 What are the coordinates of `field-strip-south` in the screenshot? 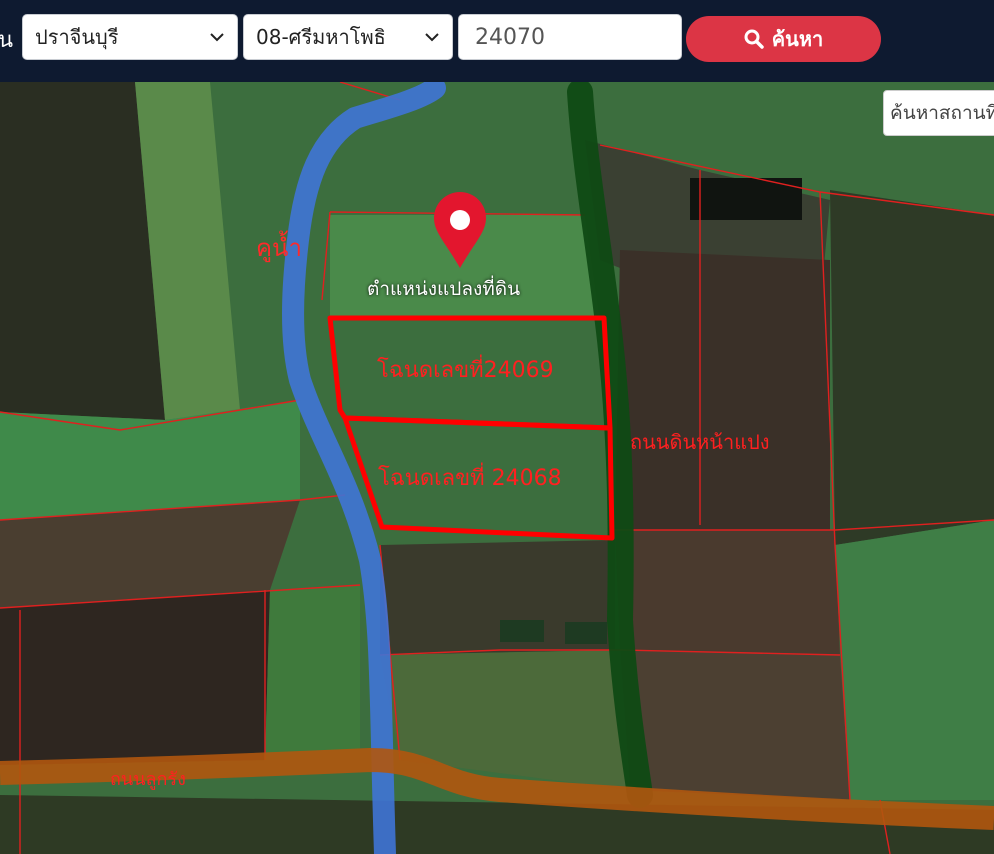 It's located at (312, 672).